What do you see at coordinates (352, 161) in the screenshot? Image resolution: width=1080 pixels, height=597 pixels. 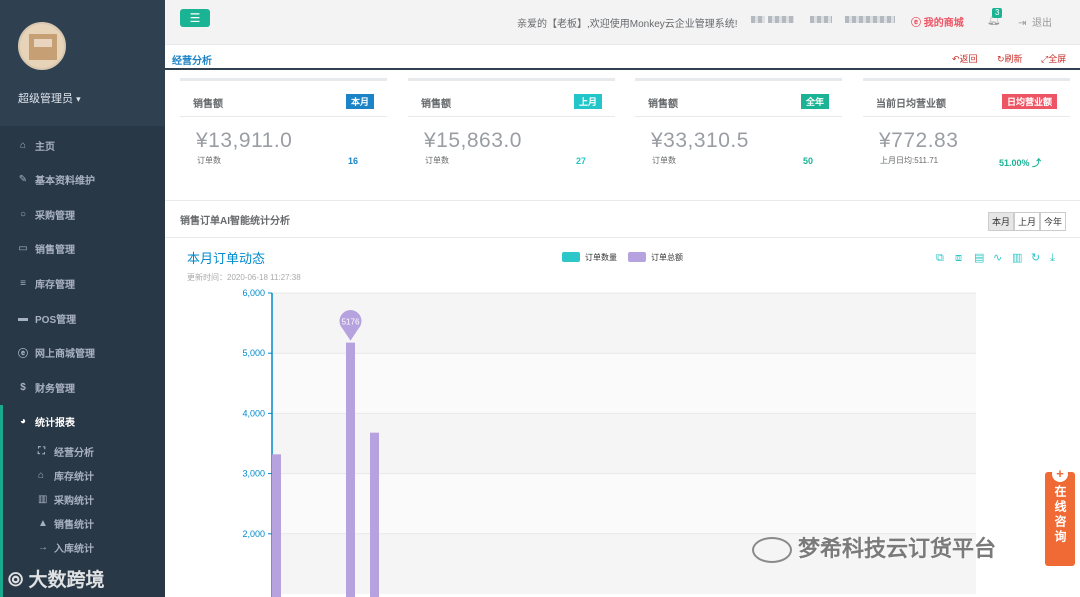 I see `card-count: 16` at bounding box center [352, 161].